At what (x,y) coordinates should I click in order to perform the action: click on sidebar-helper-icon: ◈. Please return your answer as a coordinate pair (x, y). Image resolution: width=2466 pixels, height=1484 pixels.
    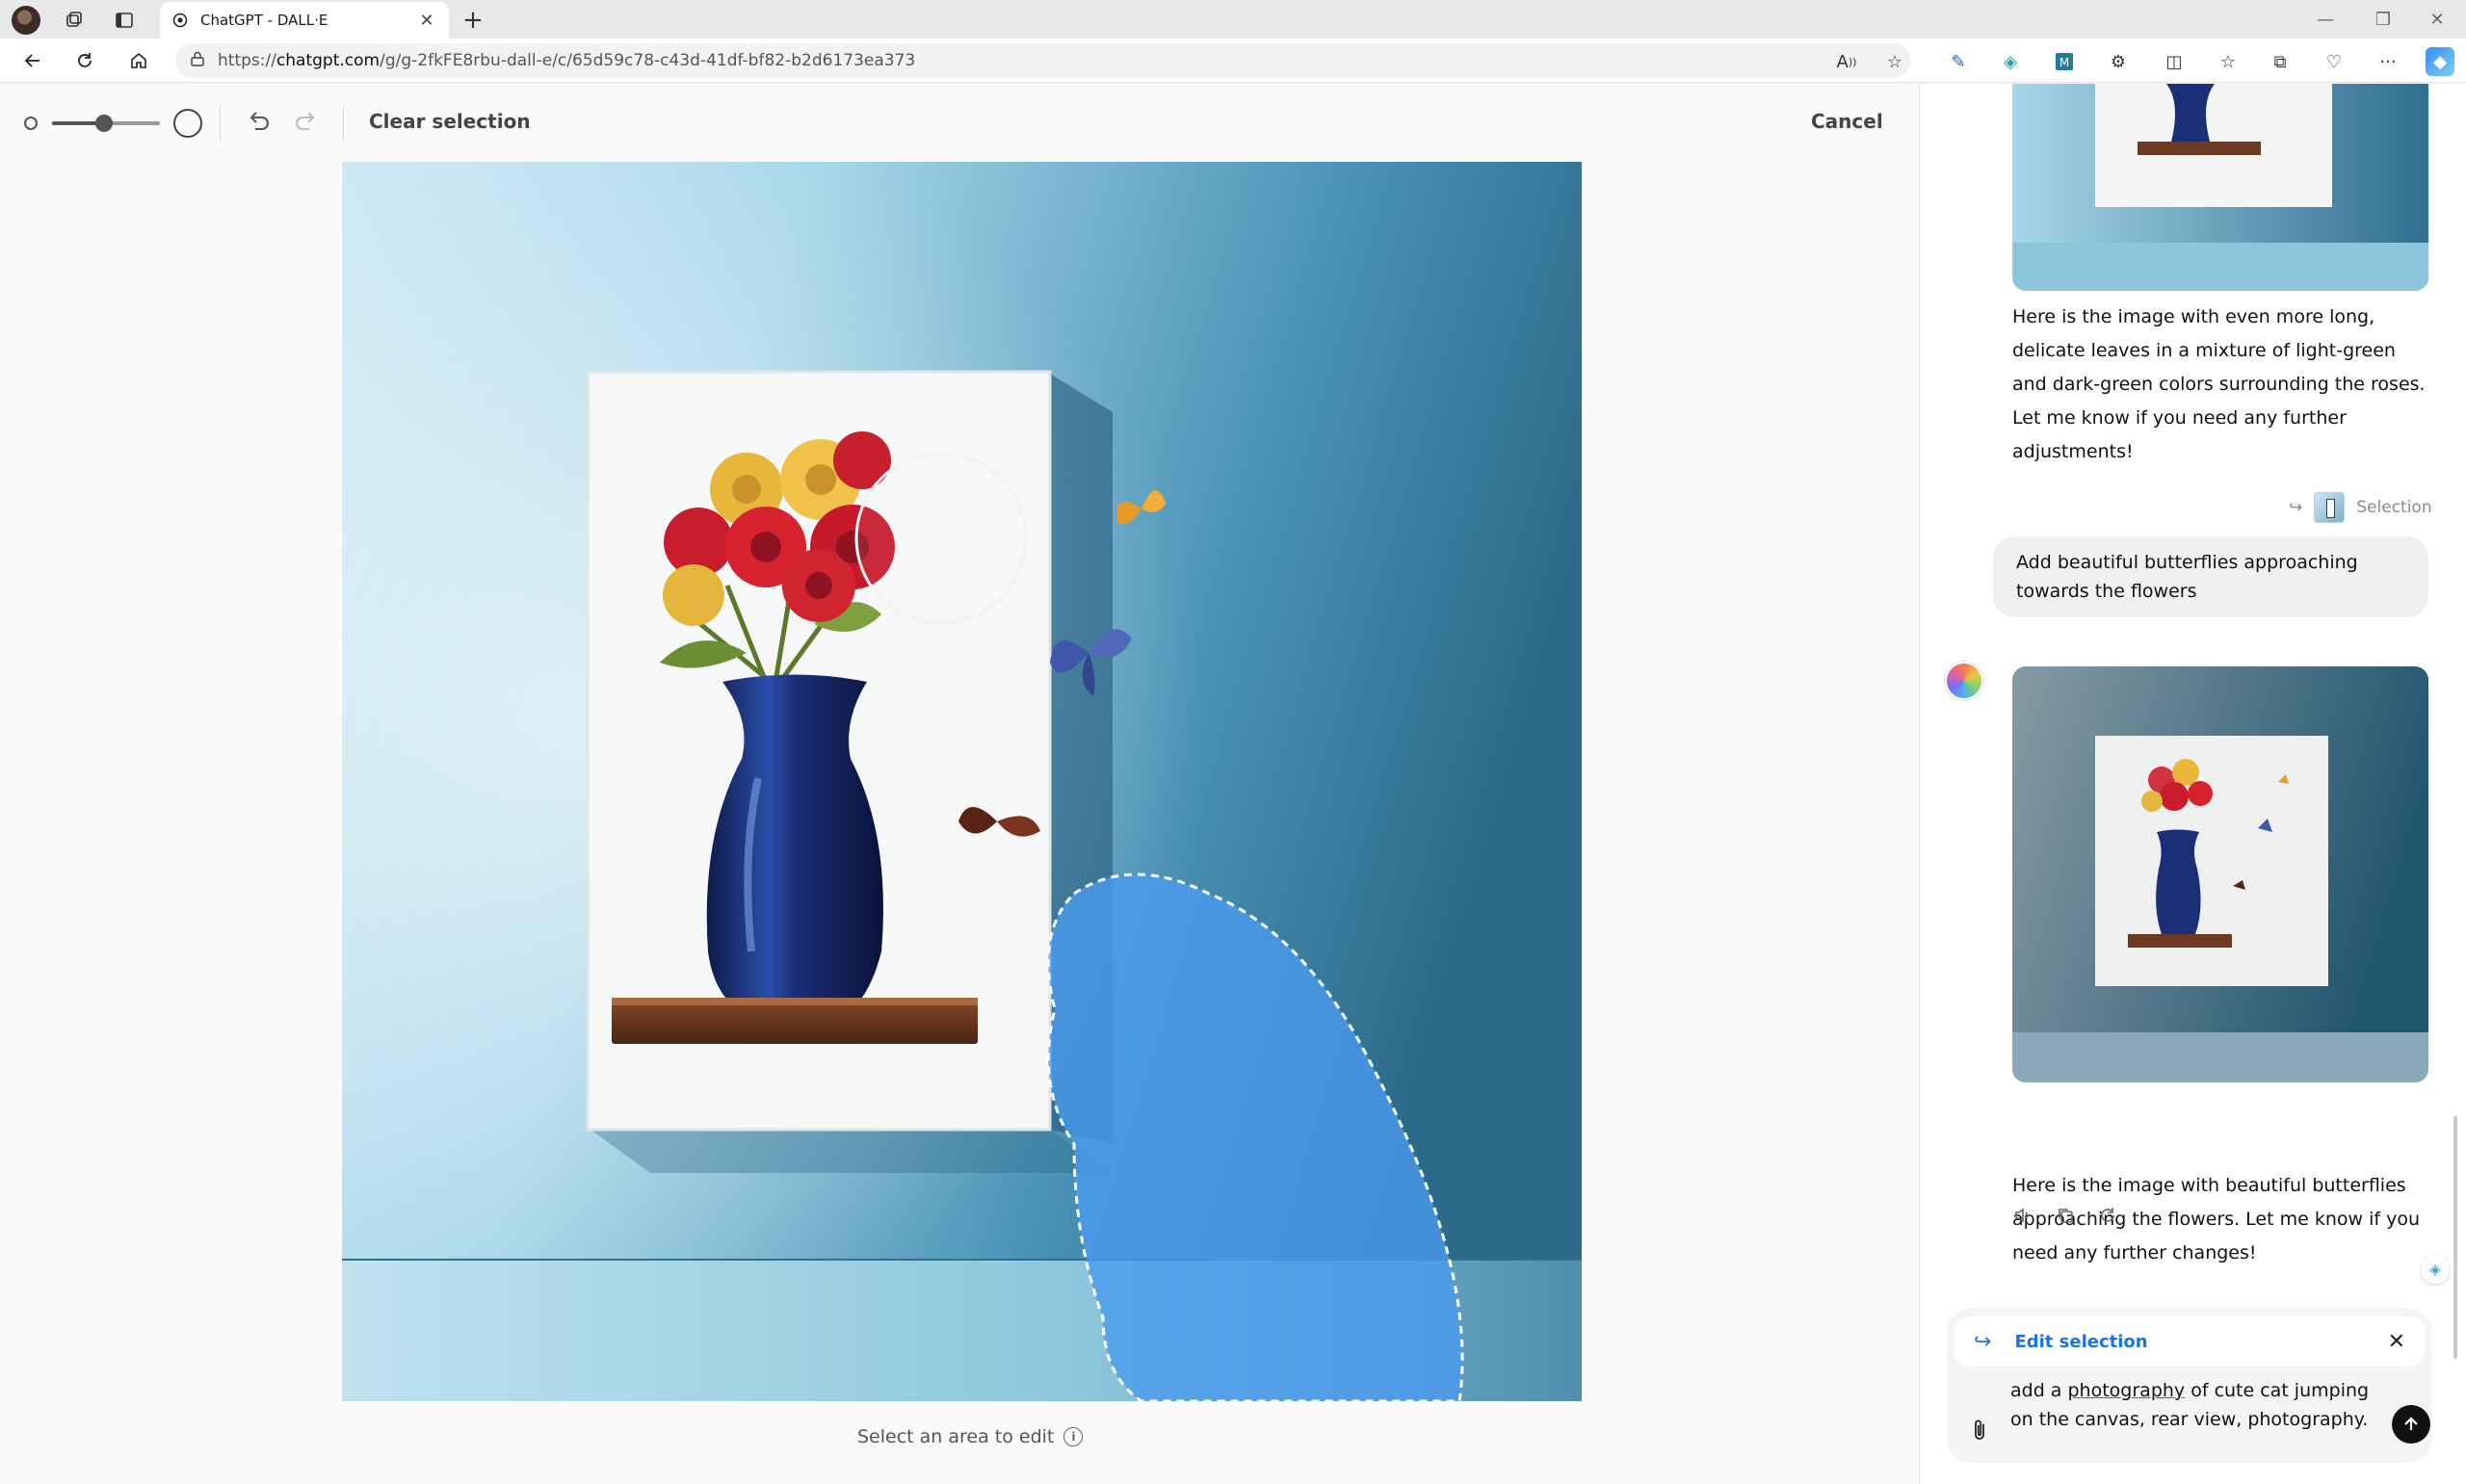
    Looking at the image, I should click on (2435, 1270).